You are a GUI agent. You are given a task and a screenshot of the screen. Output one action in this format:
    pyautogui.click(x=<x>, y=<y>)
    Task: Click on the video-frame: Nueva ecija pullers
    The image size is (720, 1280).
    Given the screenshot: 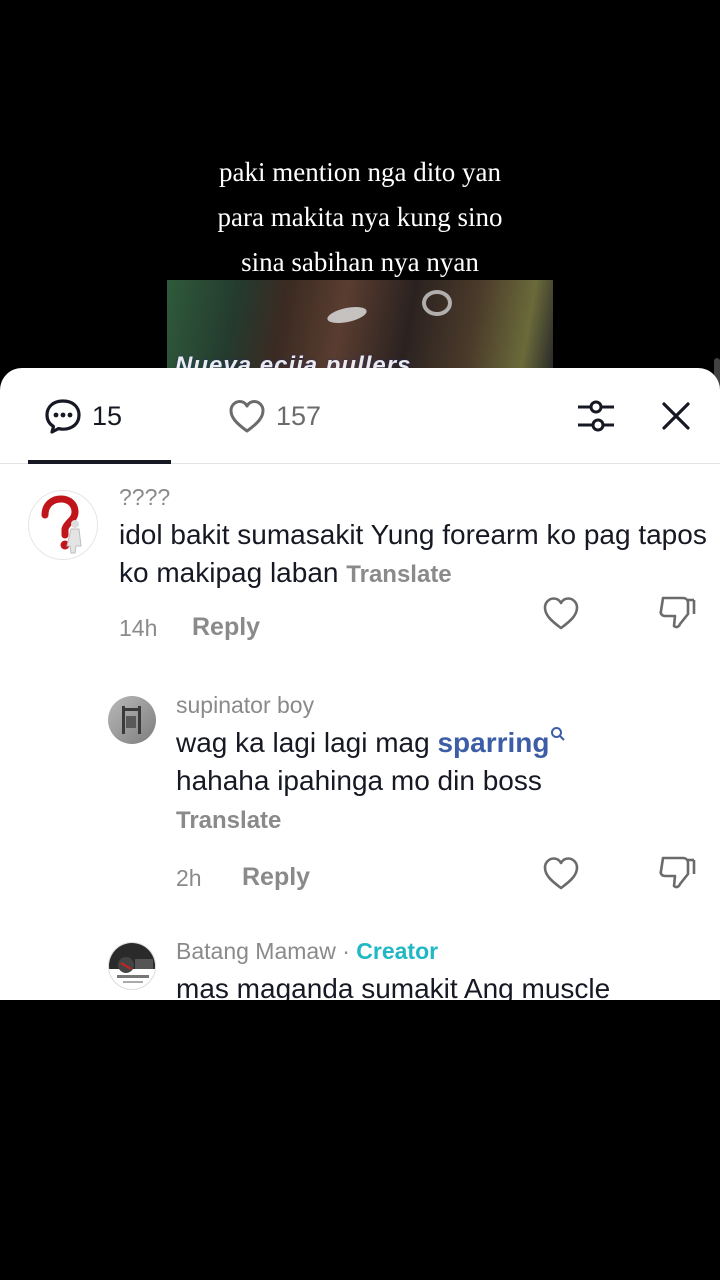 What is the action you would take?
    pyautogui.click(x=360, y=325)
    